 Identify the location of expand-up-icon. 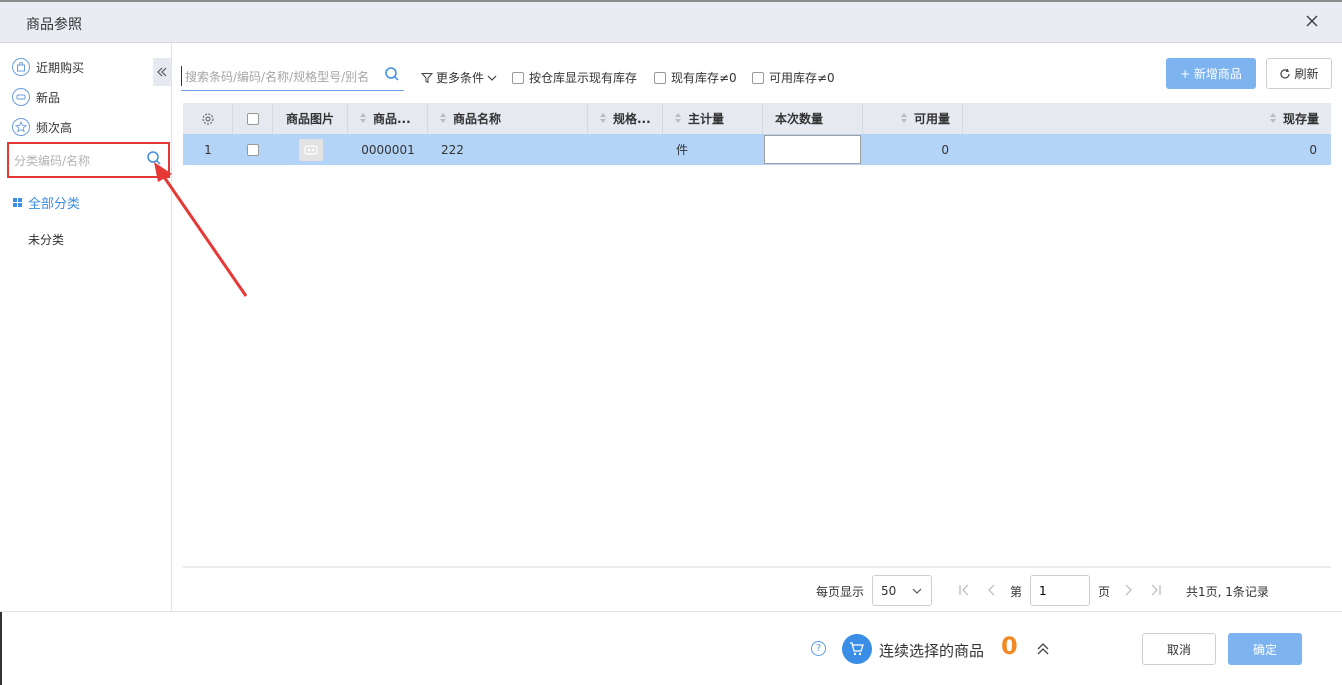
(1043, 649).